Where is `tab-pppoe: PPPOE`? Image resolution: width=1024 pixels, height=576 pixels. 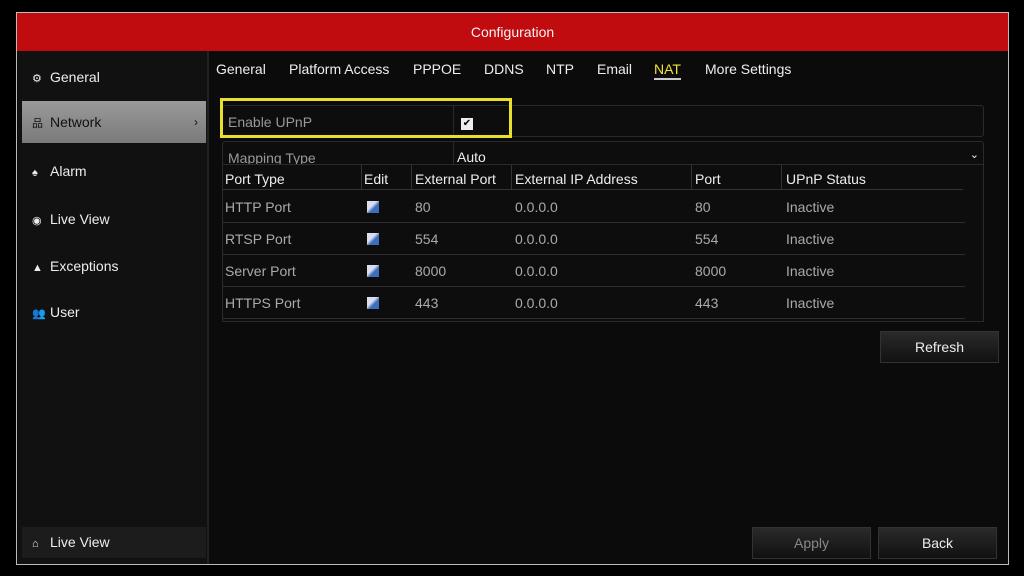 tab-pppoe: PPPOE is located at coordinates (437, 69).